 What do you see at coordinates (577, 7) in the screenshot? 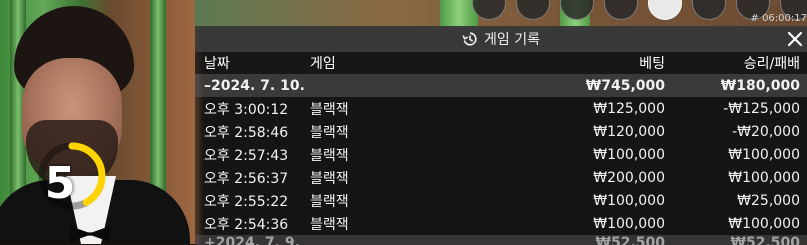
I see `settings-icon` at bounding box center [577, 7].